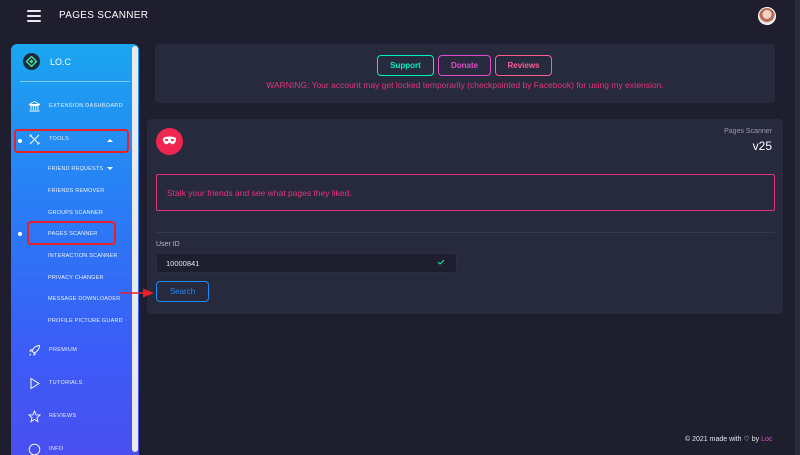 The image size is (800, 455). What do you see at coordinates (306, 263) in the screenshot?
I see `user-id-input` at bounding box center [306, 263].